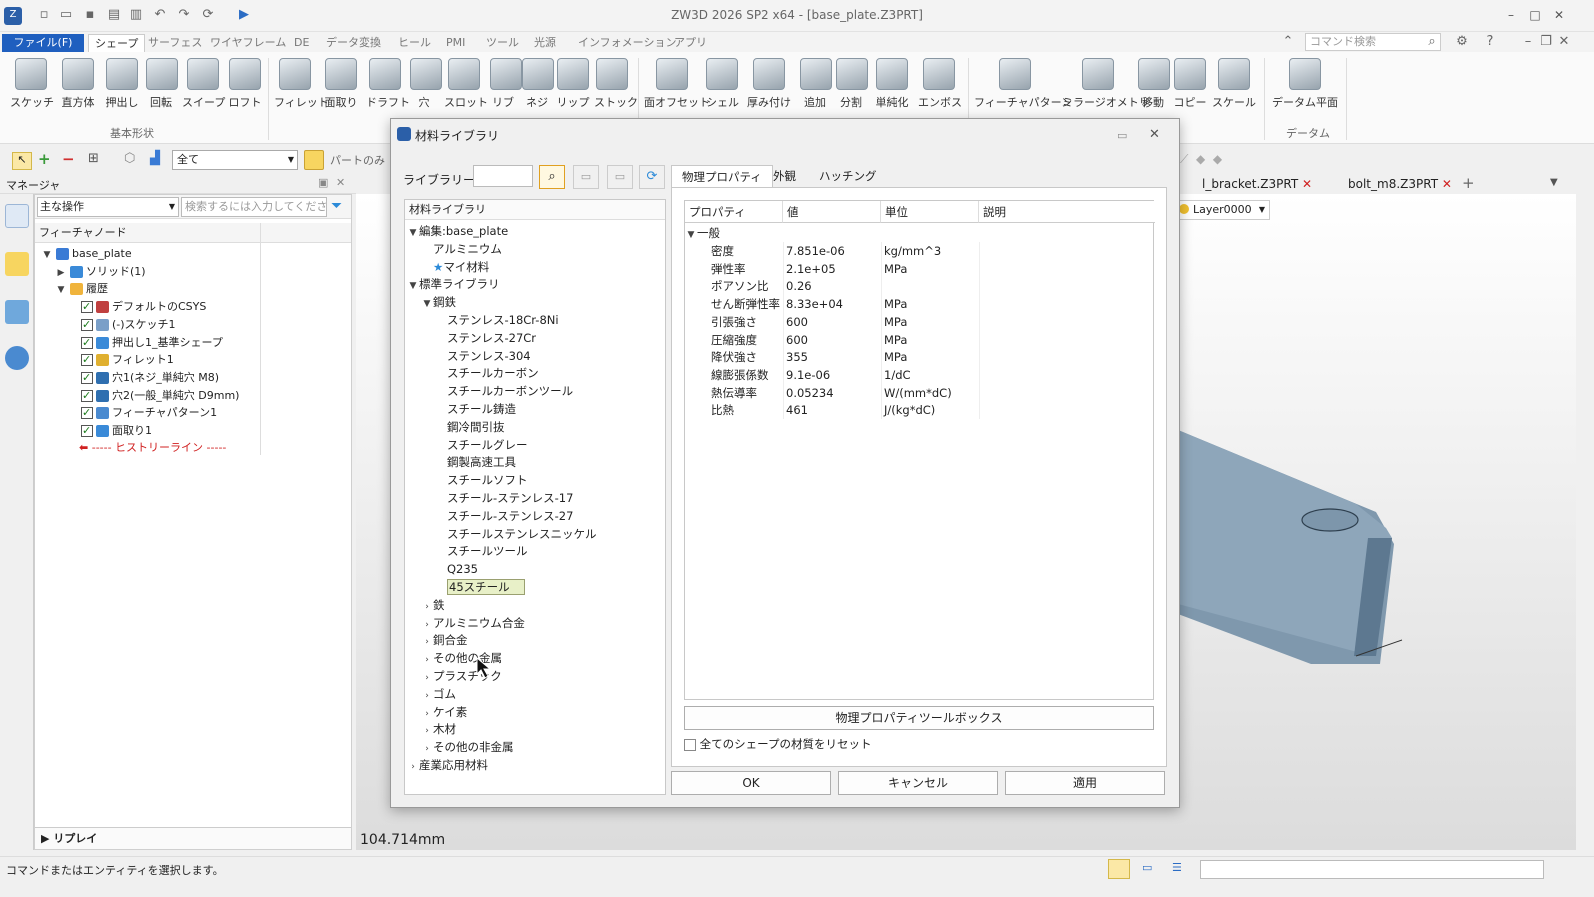 This screenshot has width=1594, height=897. I want to click on command-input, so click(1372, 869).